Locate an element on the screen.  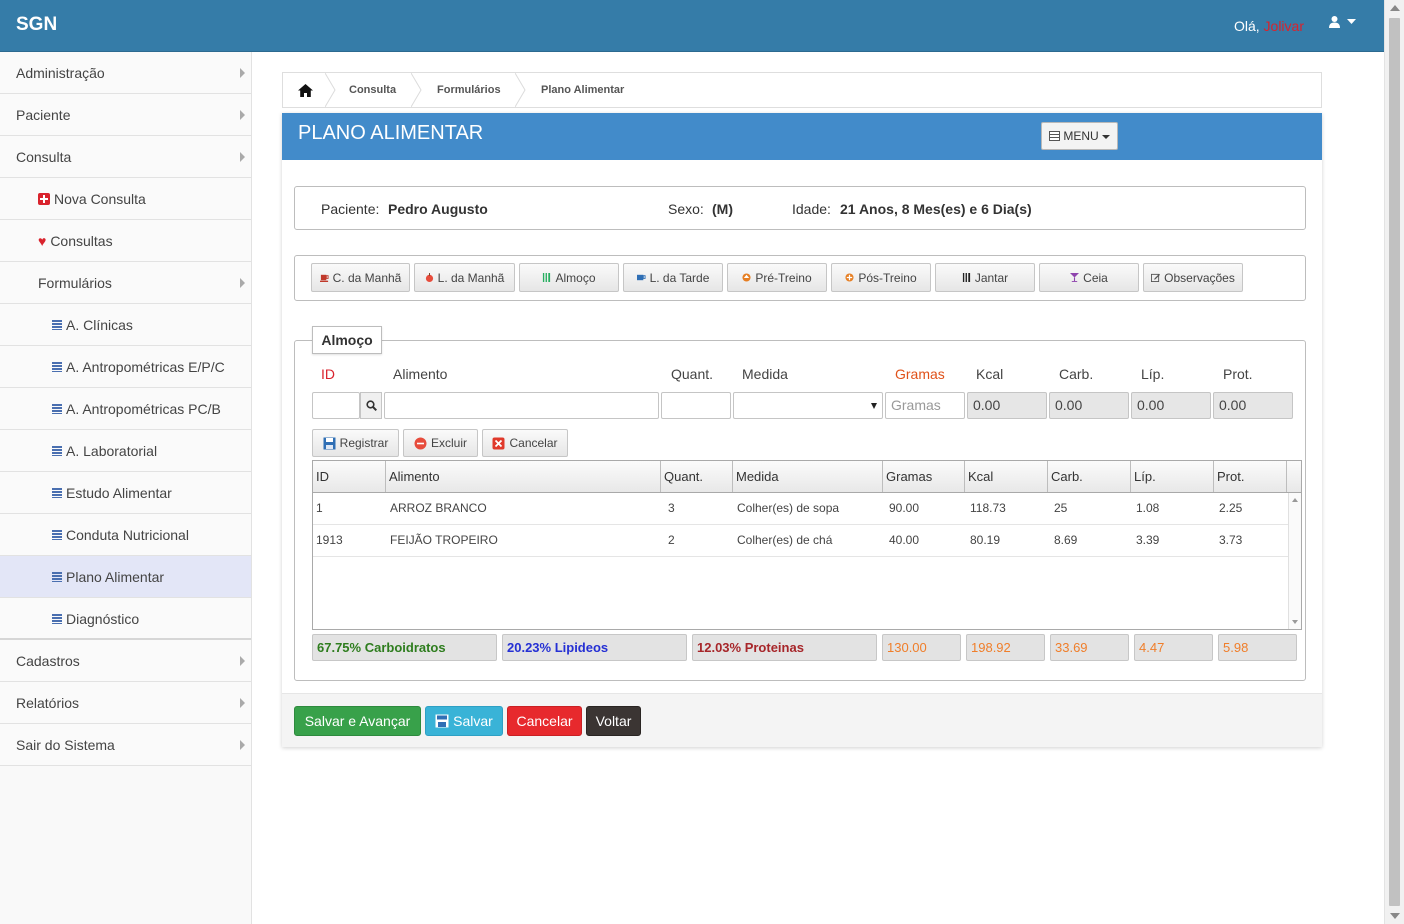
search-button is located at coordinates (371, 405).